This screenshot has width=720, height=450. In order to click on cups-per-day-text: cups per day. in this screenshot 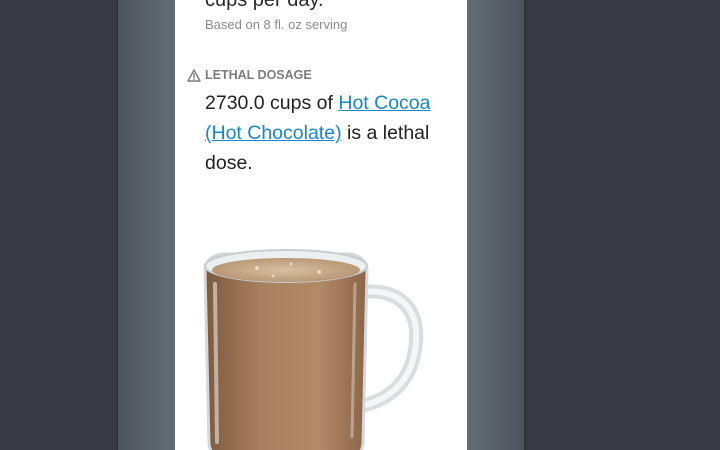, I will do `click(264, 5)`.